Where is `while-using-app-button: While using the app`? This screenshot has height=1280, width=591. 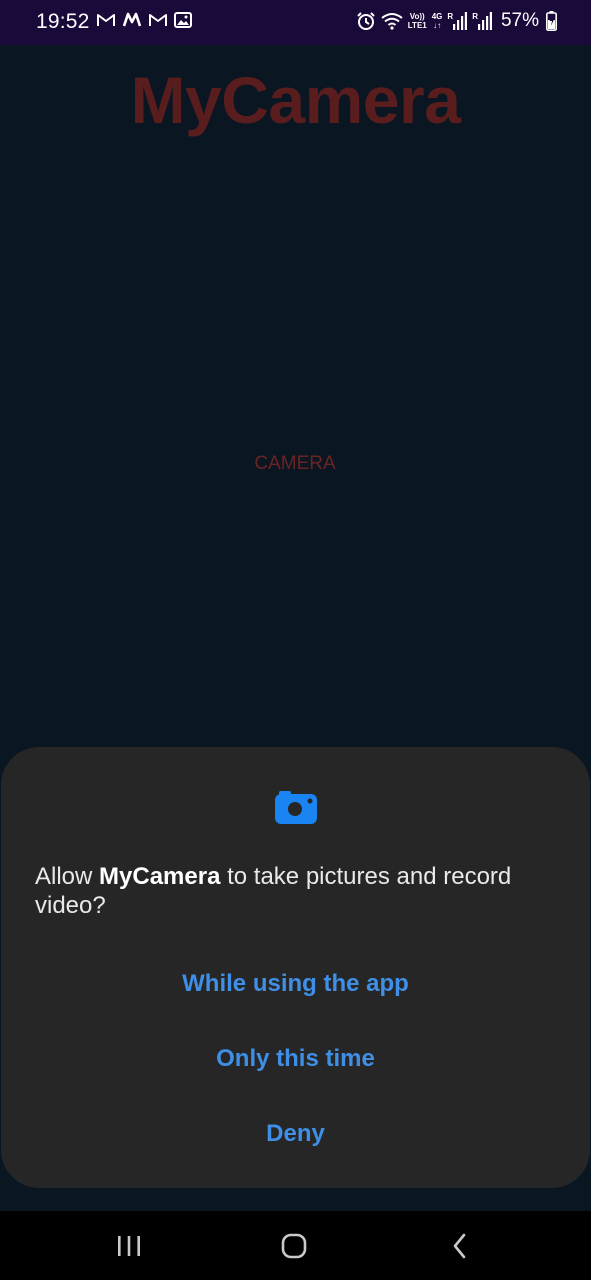
while-using-app-button: While using the app is located at coordinates (295, 984).